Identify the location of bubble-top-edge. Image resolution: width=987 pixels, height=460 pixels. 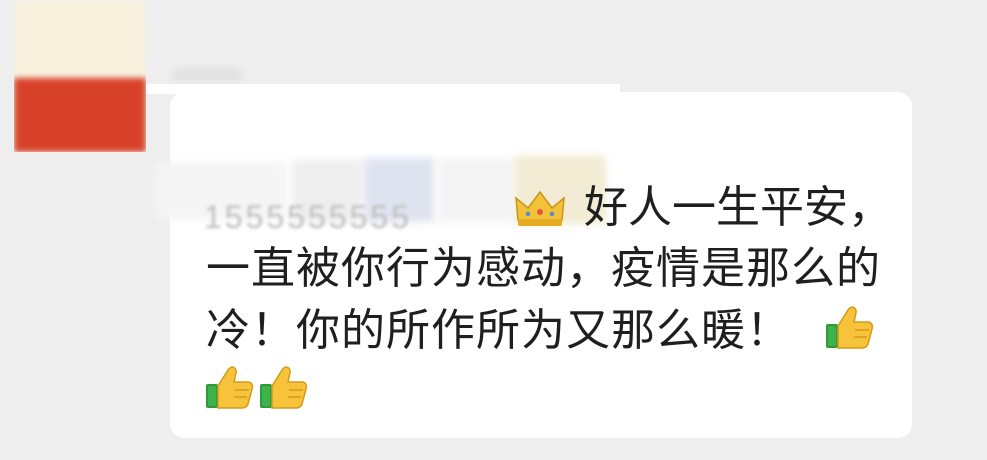
(383, 89).